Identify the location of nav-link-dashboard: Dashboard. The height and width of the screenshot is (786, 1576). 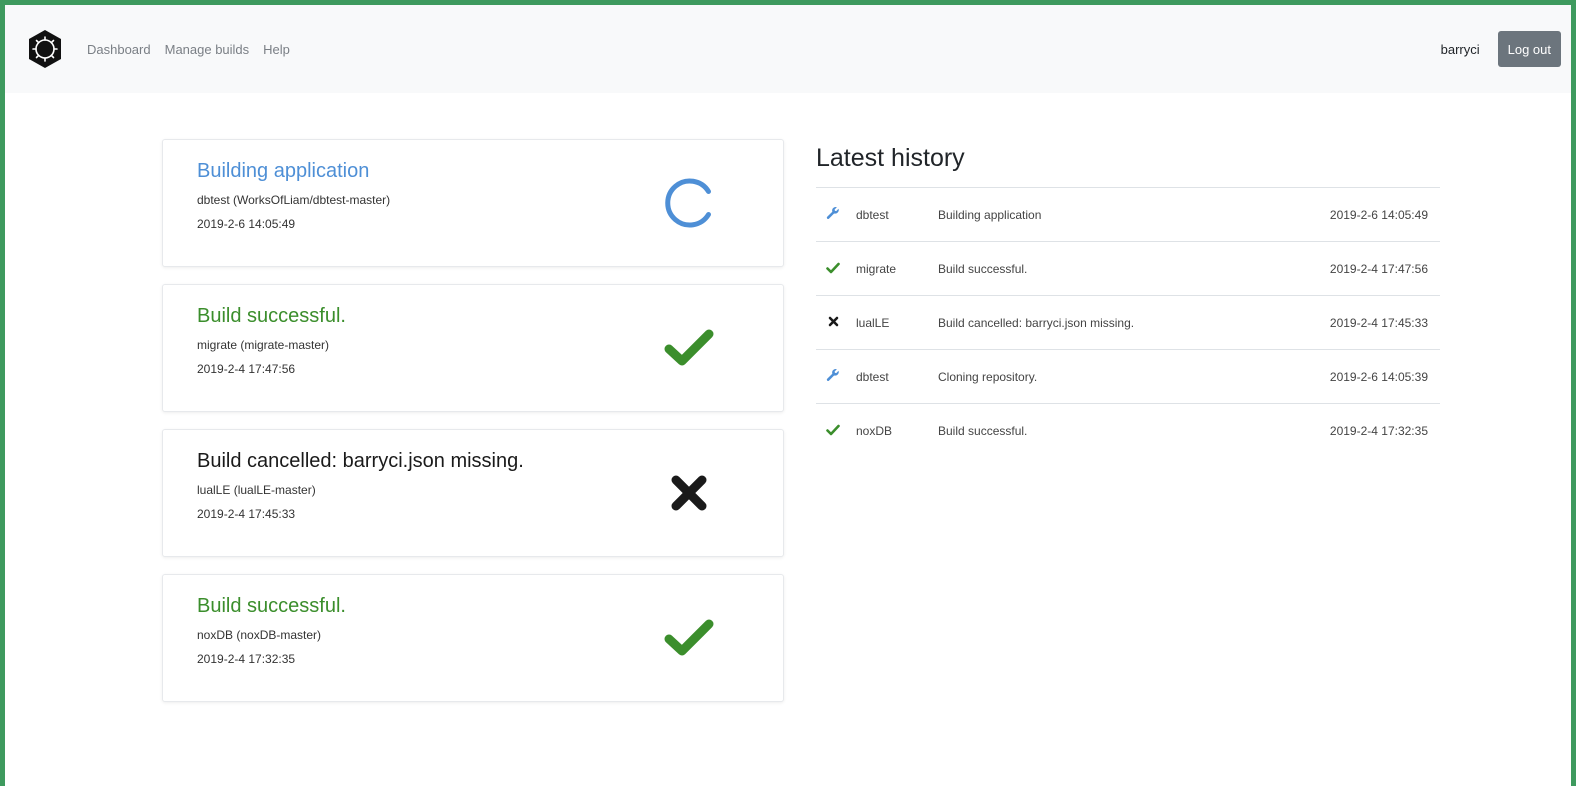
(119, 49).